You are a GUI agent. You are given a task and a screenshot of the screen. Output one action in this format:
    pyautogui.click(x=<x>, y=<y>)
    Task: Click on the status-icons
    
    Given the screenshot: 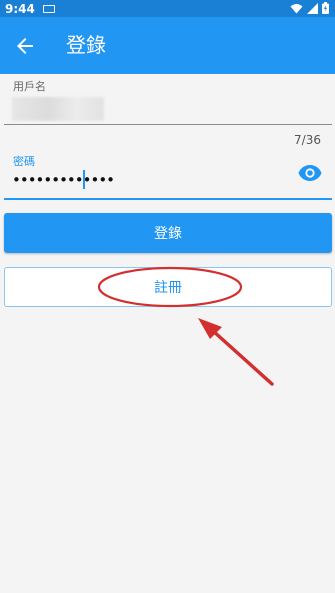 What is the action you would take?
    pyautogui.click(x=309, y=8)
    